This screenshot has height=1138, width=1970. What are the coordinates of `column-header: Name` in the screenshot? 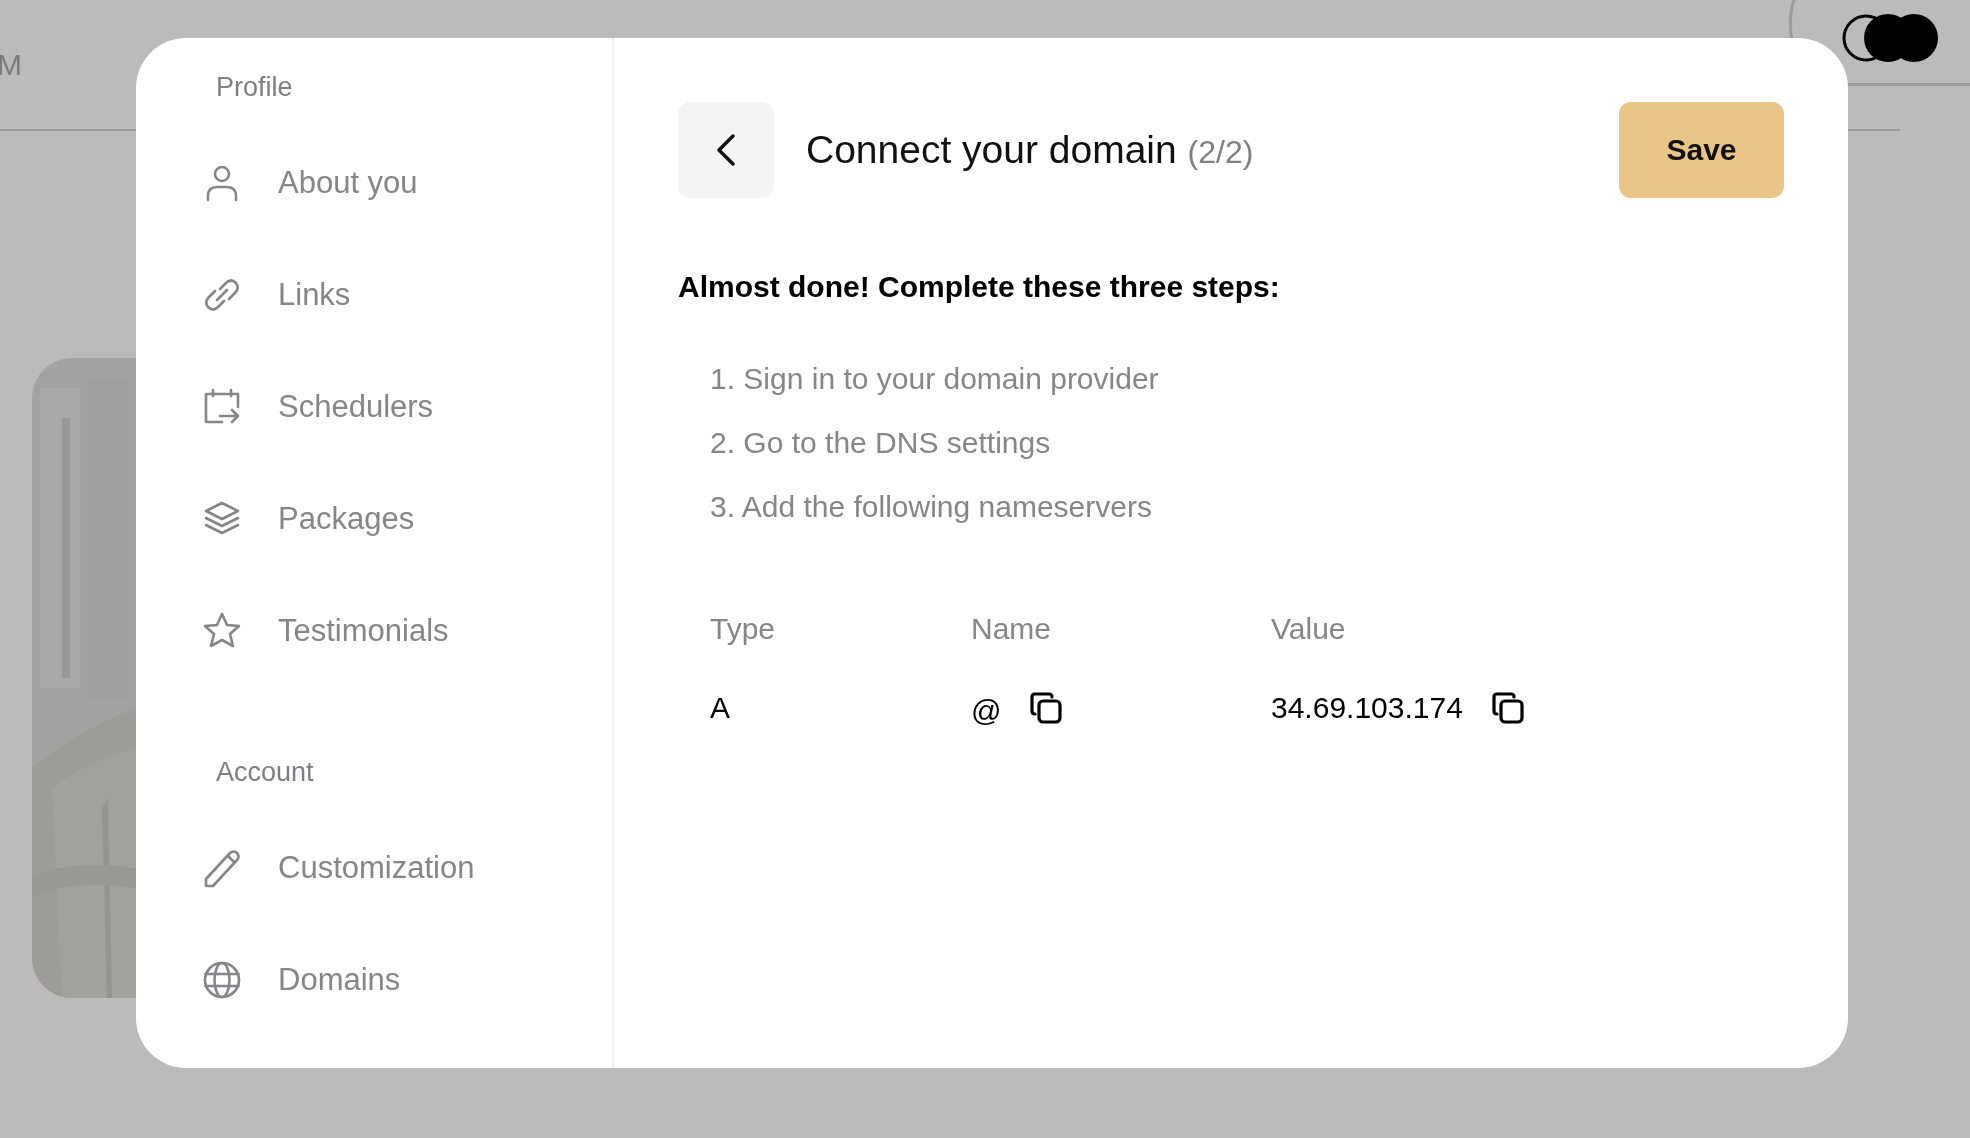 It's located at (1012, 629).